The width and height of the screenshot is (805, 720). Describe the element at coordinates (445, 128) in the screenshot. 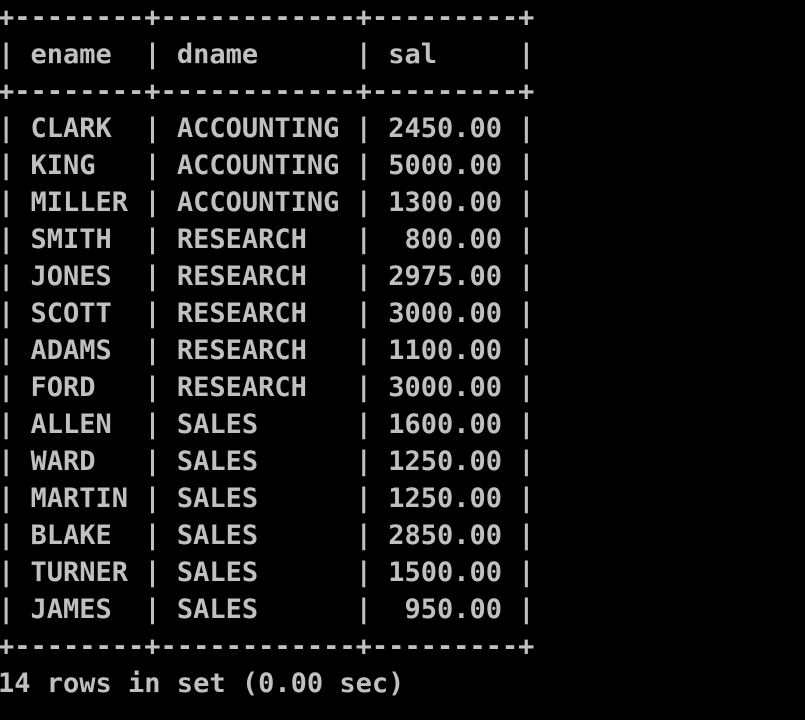

I see `cell-sal: 2450.00` at that location.